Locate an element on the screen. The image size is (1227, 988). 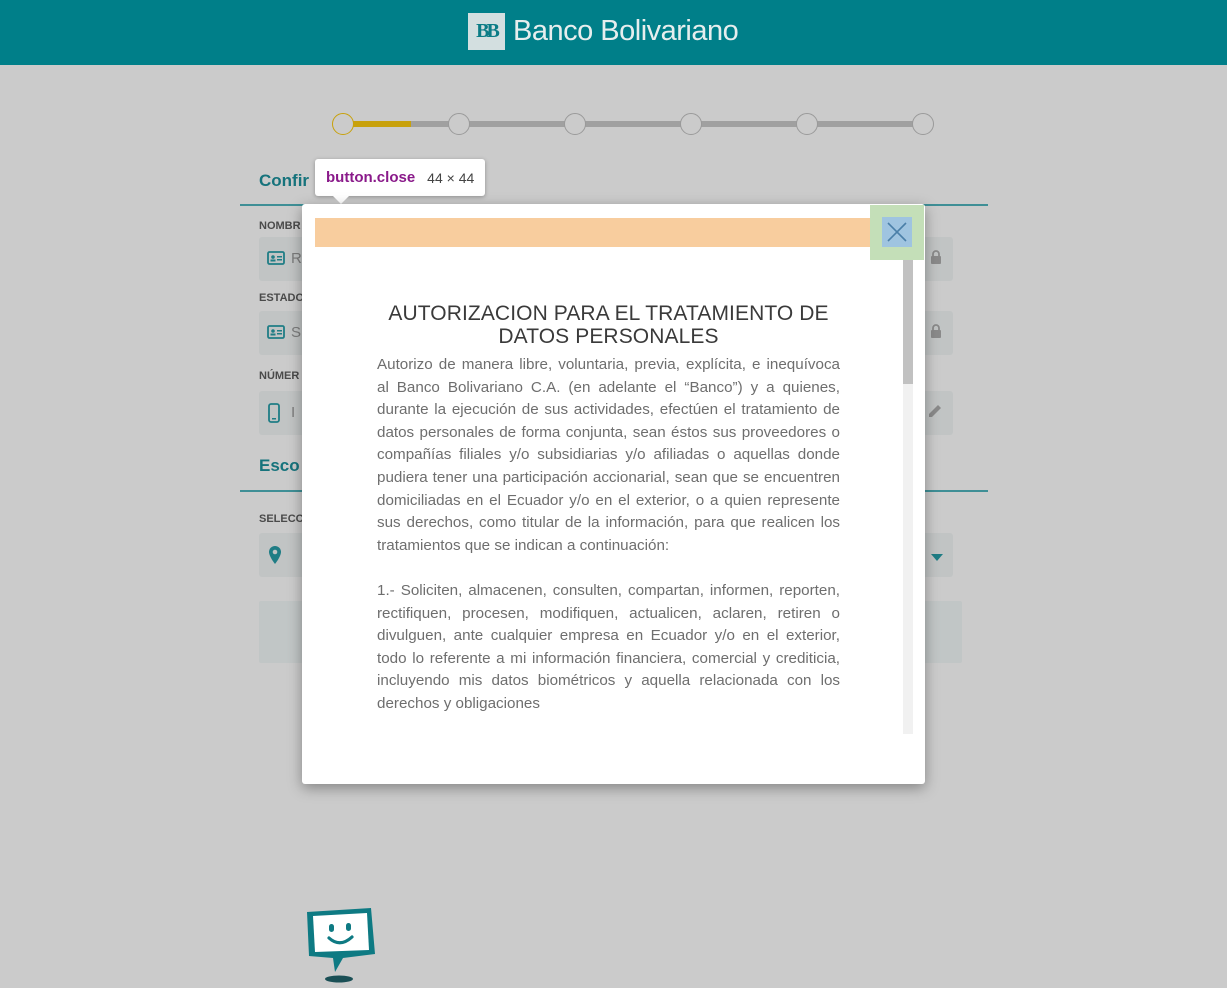
inspector-tooltip: button.close 44 × 44 is located at coordinates (400, 181).